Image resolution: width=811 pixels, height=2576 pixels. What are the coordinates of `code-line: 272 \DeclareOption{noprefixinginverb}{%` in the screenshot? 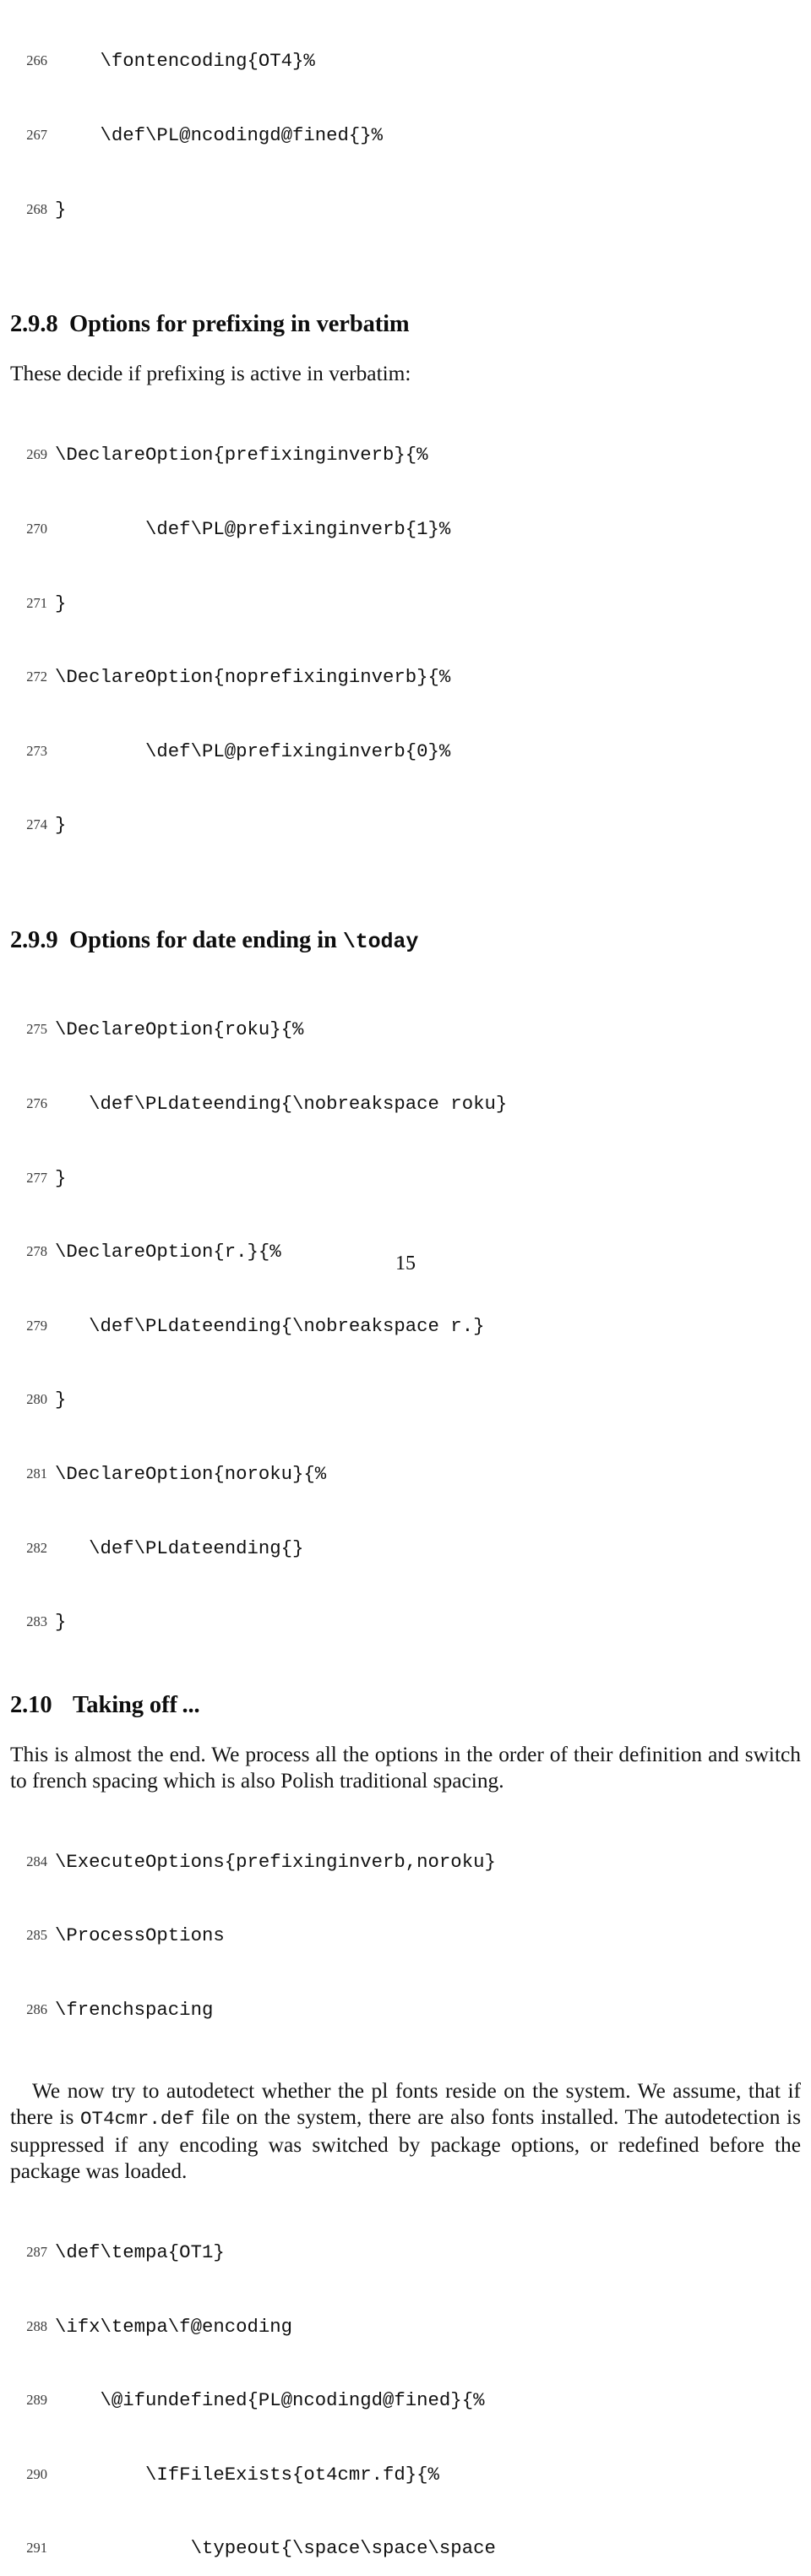 It's located at (406, 677).